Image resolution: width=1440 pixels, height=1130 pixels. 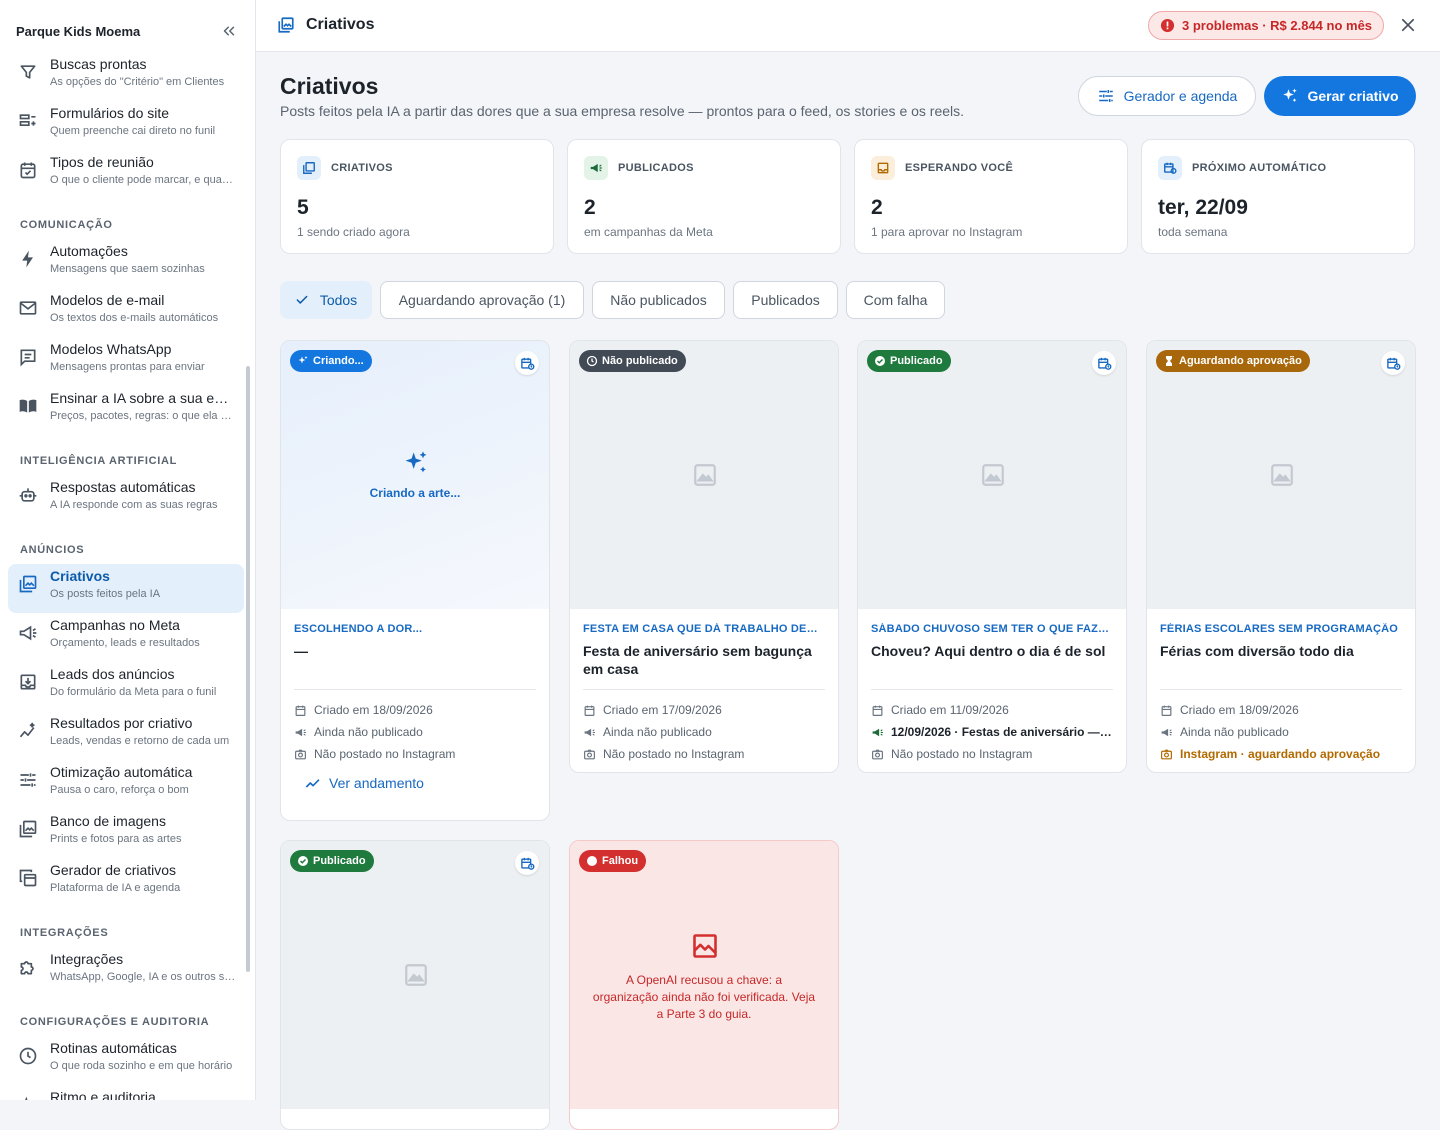 I want to click on sidebar-section-title: CONFIGURAÇÕES E AUDITORIA, so click(x=115, y=1022).